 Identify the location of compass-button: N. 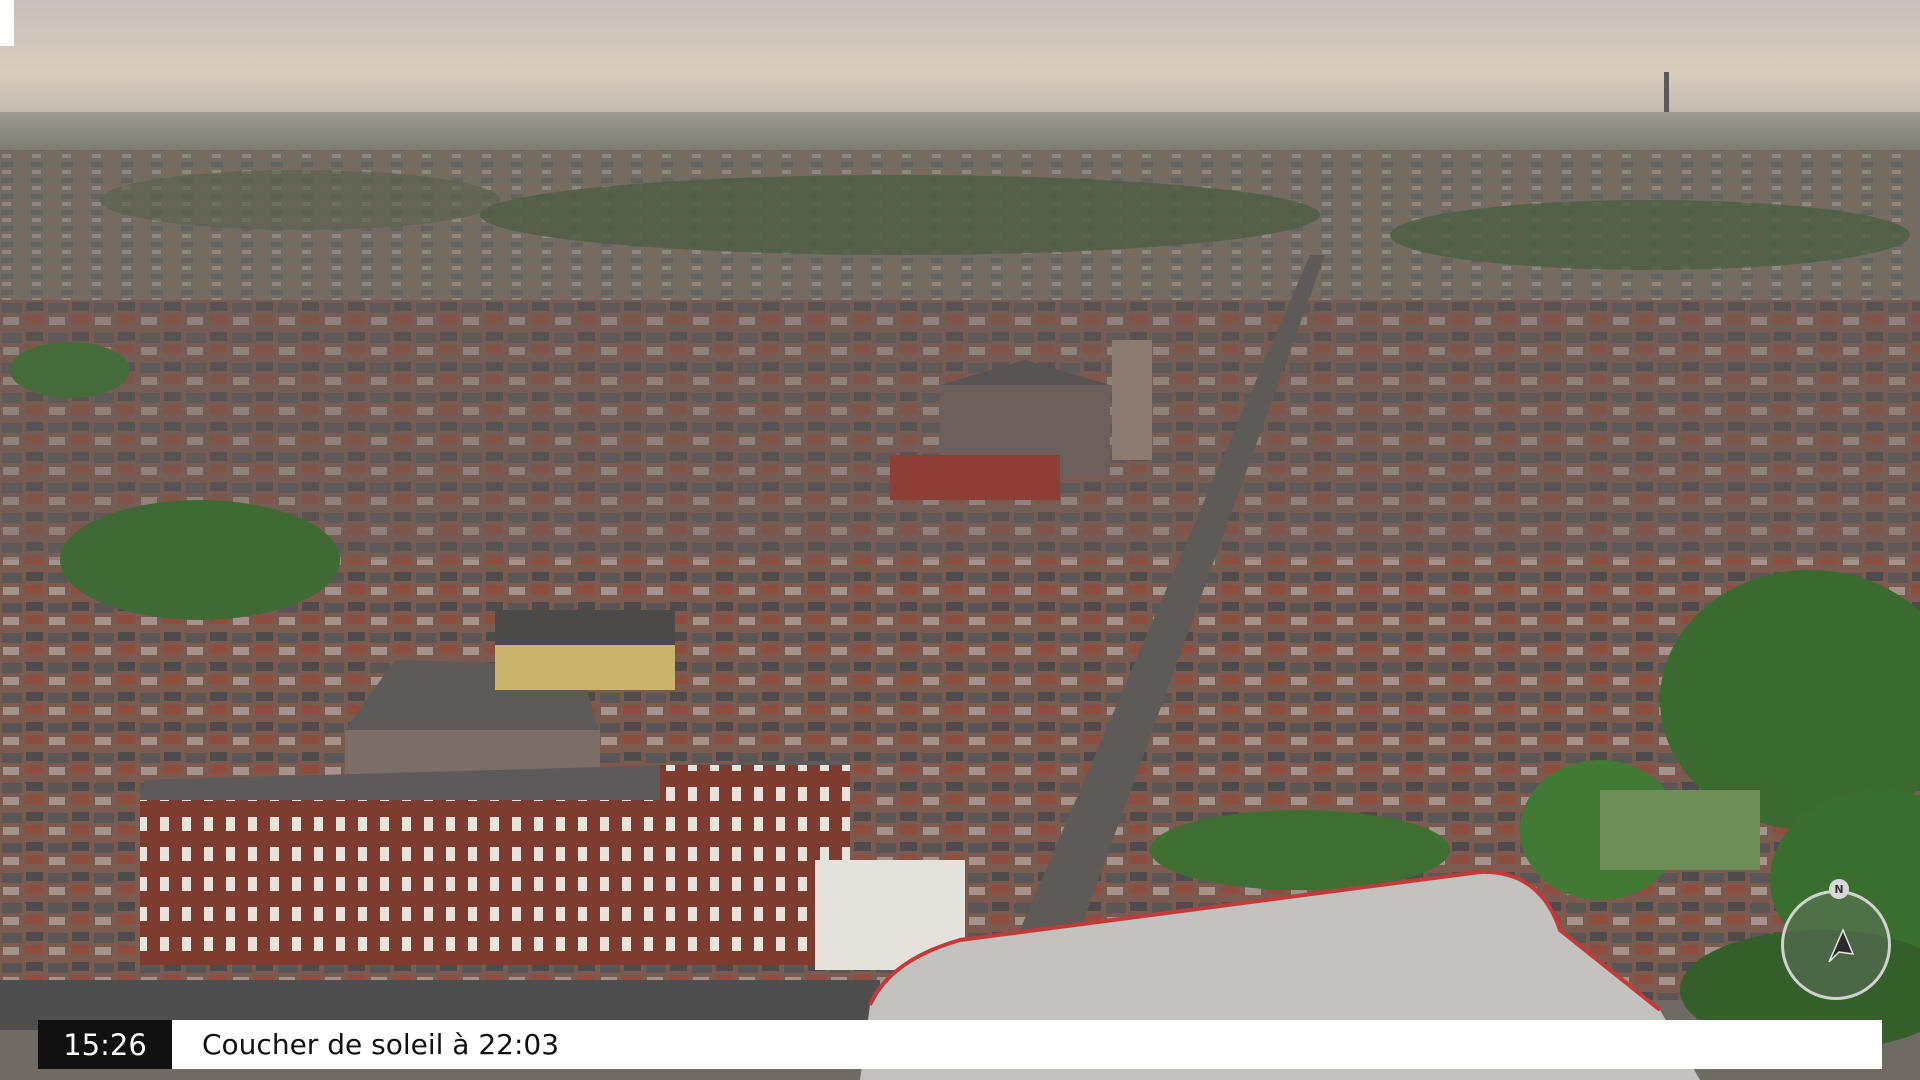
(1836, 939).